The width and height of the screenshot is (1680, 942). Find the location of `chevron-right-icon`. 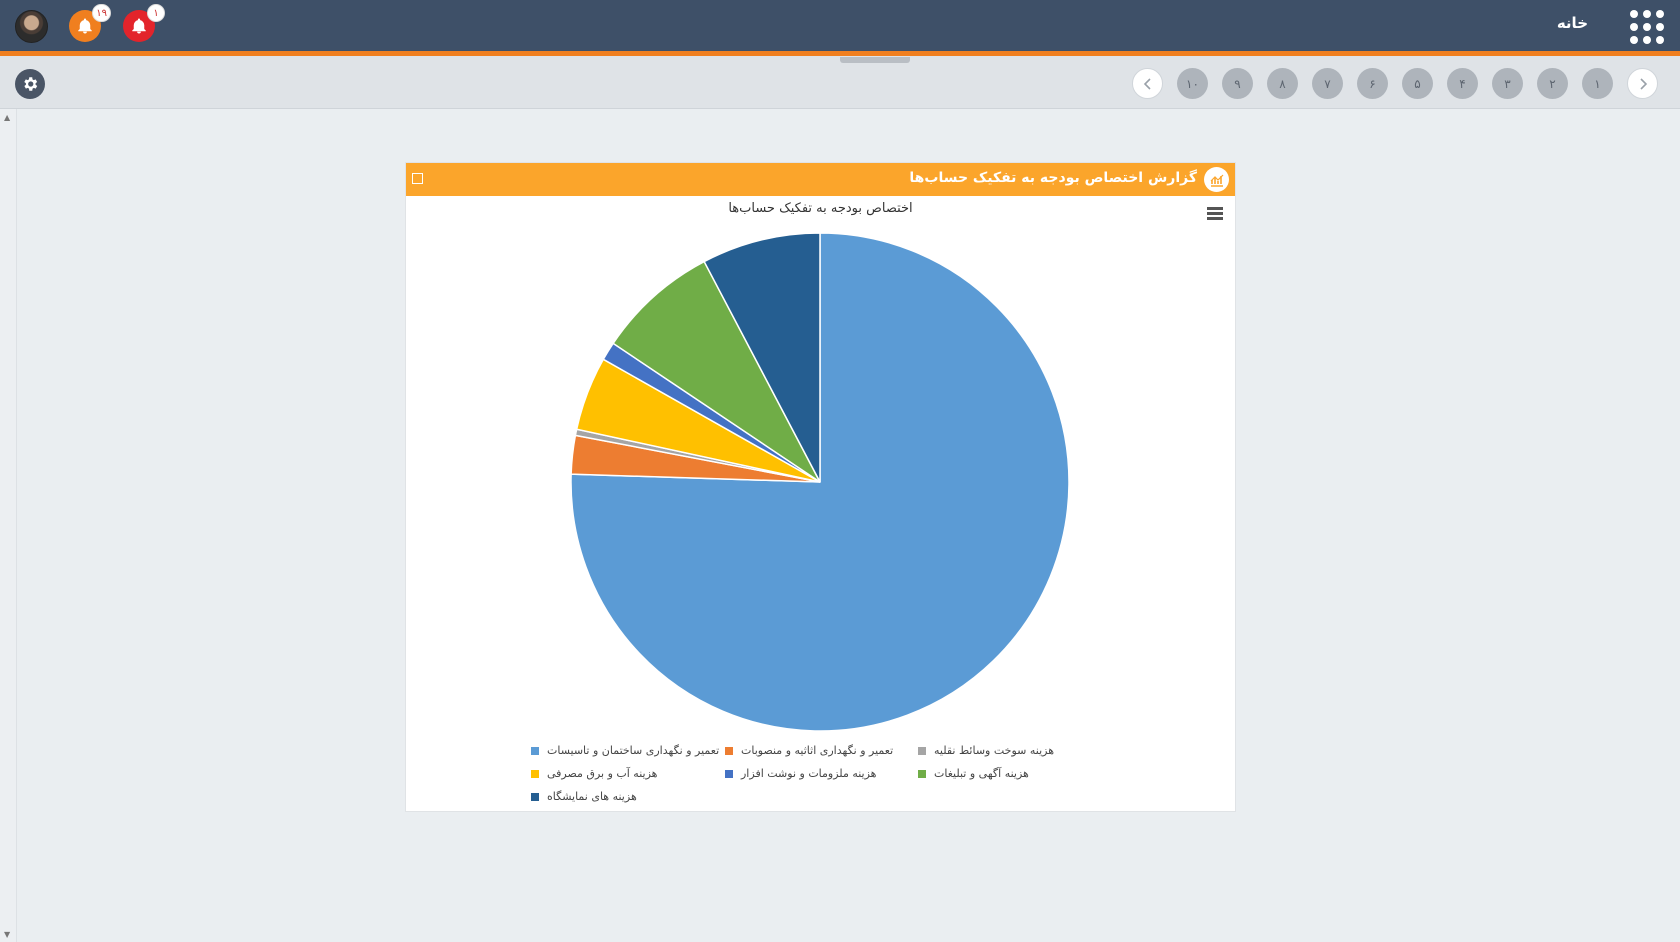

chevron-right-icon is located at coordinates (1643, 83).